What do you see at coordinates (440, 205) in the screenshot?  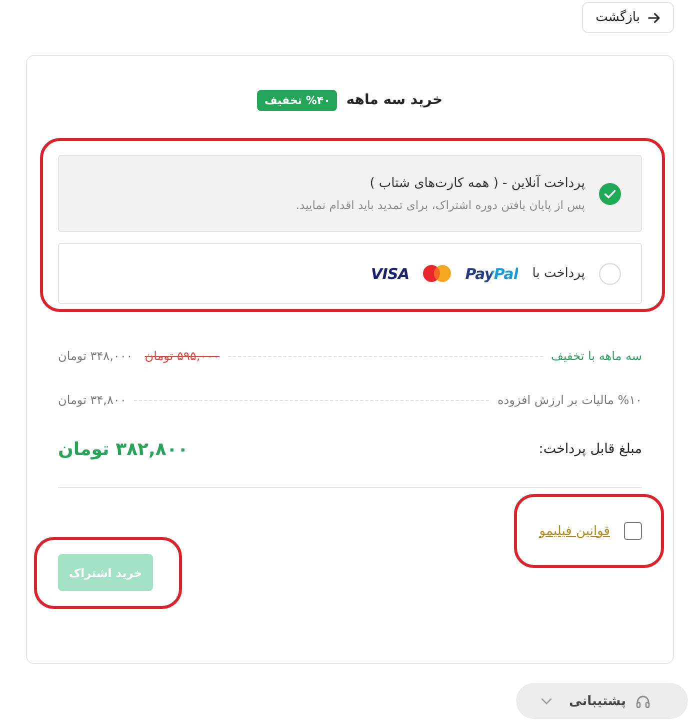 I see `option-description: پس از پایان یافتن دوره اشتراک، برای تمدید باید اقدام نمایید.` at bounding box center [440, 205].